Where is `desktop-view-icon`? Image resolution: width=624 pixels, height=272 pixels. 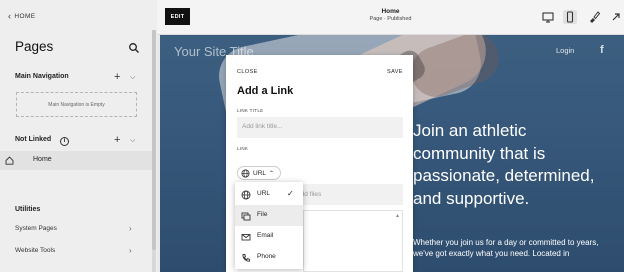
desktop-view-icon is located at coordinates (548, 17).